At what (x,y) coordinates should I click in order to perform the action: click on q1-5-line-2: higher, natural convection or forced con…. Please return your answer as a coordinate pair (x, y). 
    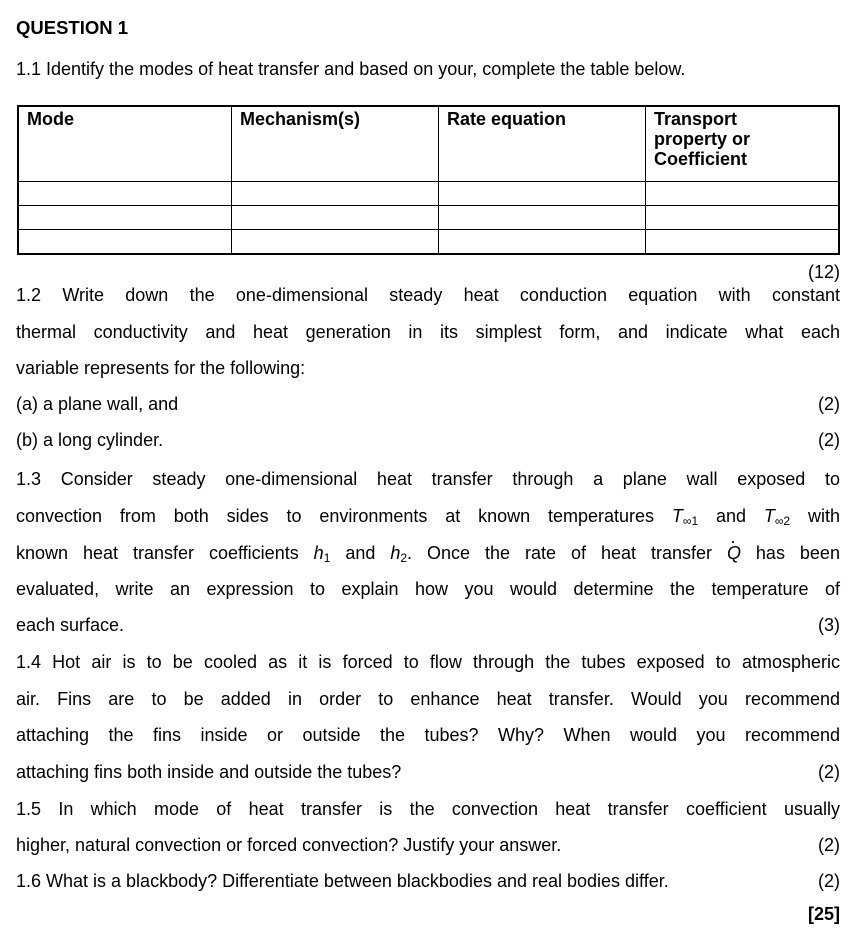
    Looking at the image, I should click on (428, 845).